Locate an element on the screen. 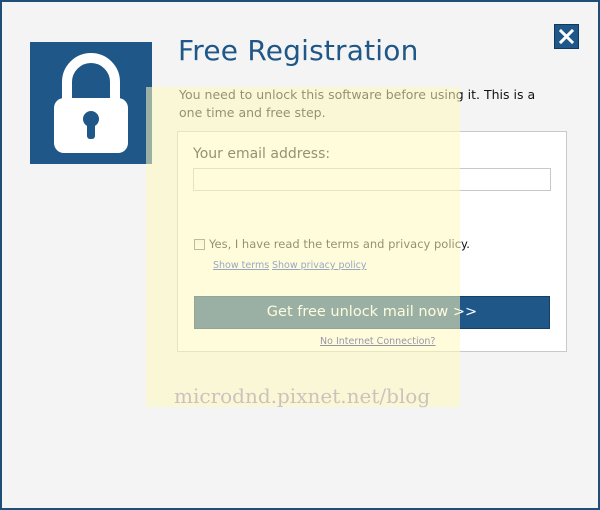  close-button is located at coordinates (566, 36).